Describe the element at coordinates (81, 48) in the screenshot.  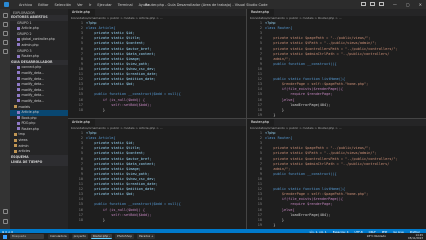
I see `line-number: 6` at that location.